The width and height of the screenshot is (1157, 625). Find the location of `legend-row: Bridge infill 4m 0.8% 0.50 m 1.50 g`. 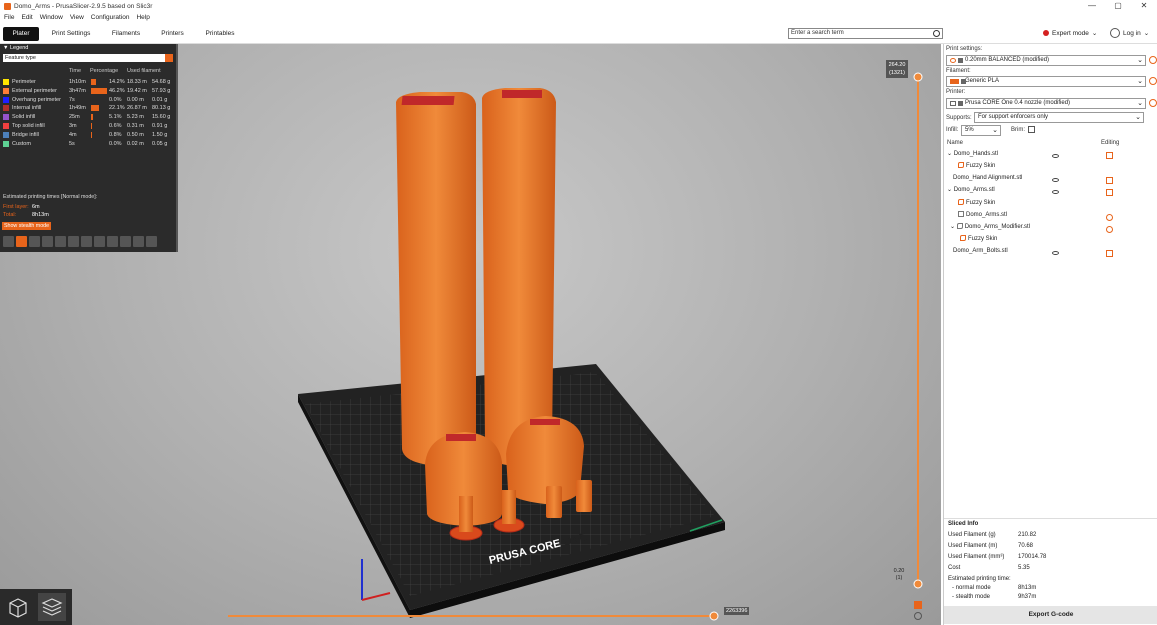

legend-row: Bridge infill 4m 0.8% 0.50 m 1.50 g is located at coordinates (88, 135).